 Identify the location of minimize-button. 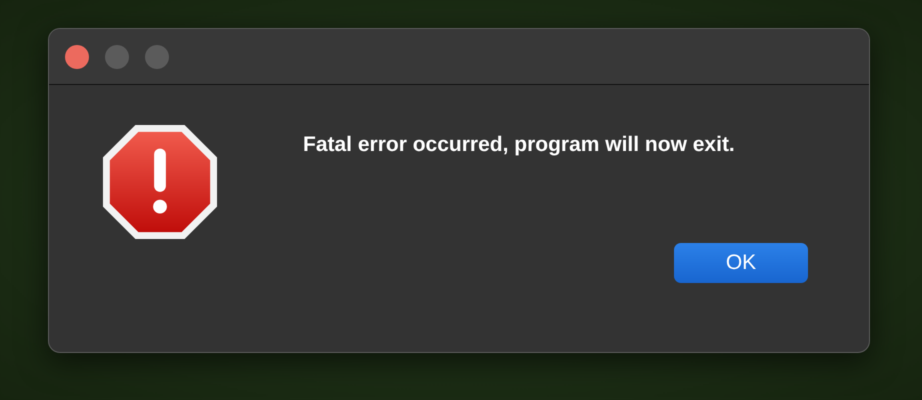
(117, 56).